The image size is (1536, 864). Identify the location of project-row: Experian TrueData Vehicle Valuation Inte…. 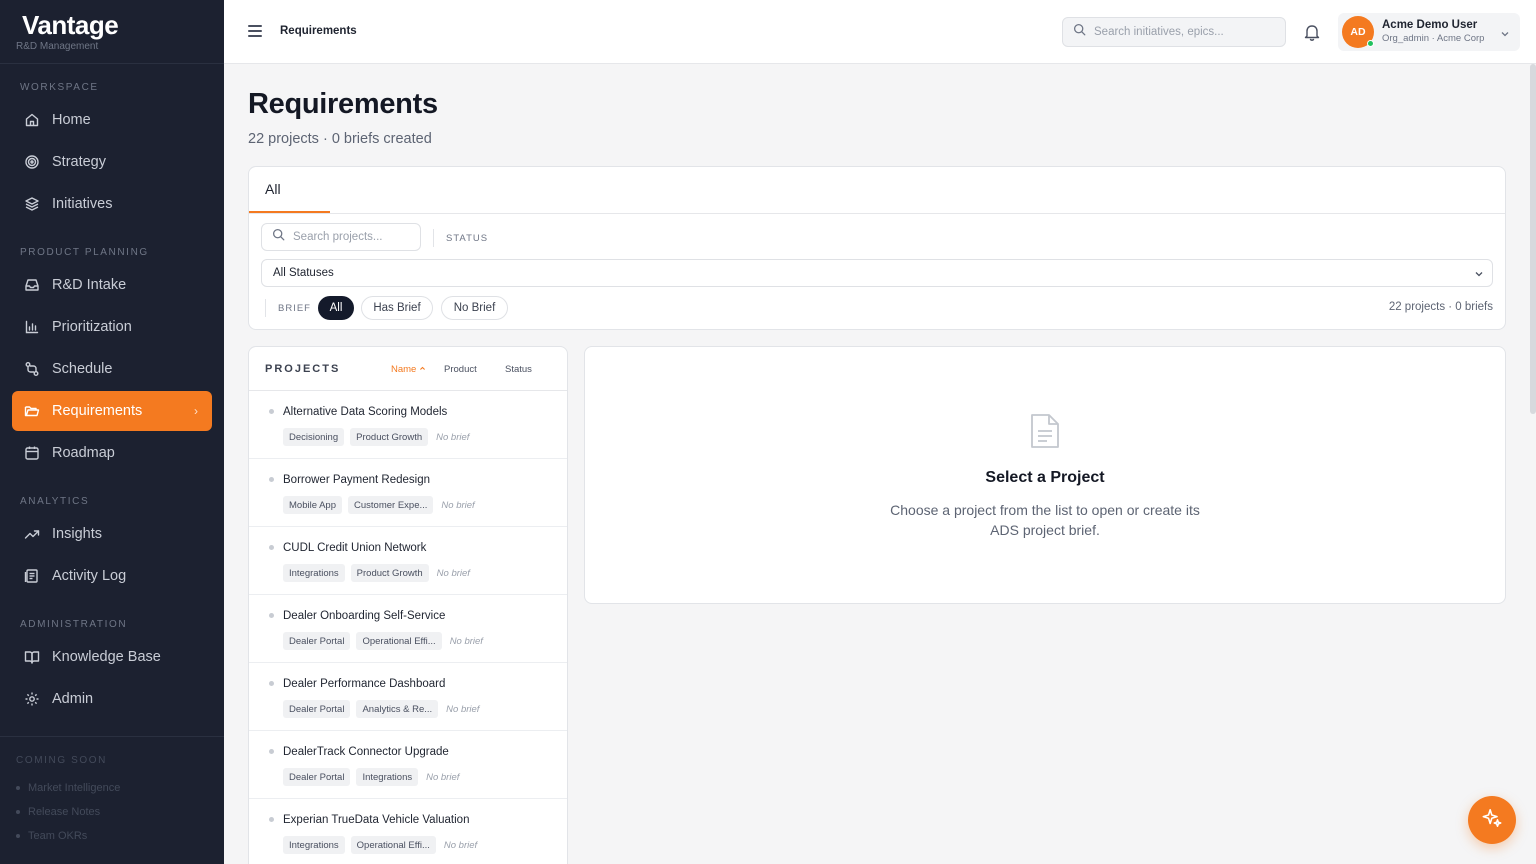
(408, 831).